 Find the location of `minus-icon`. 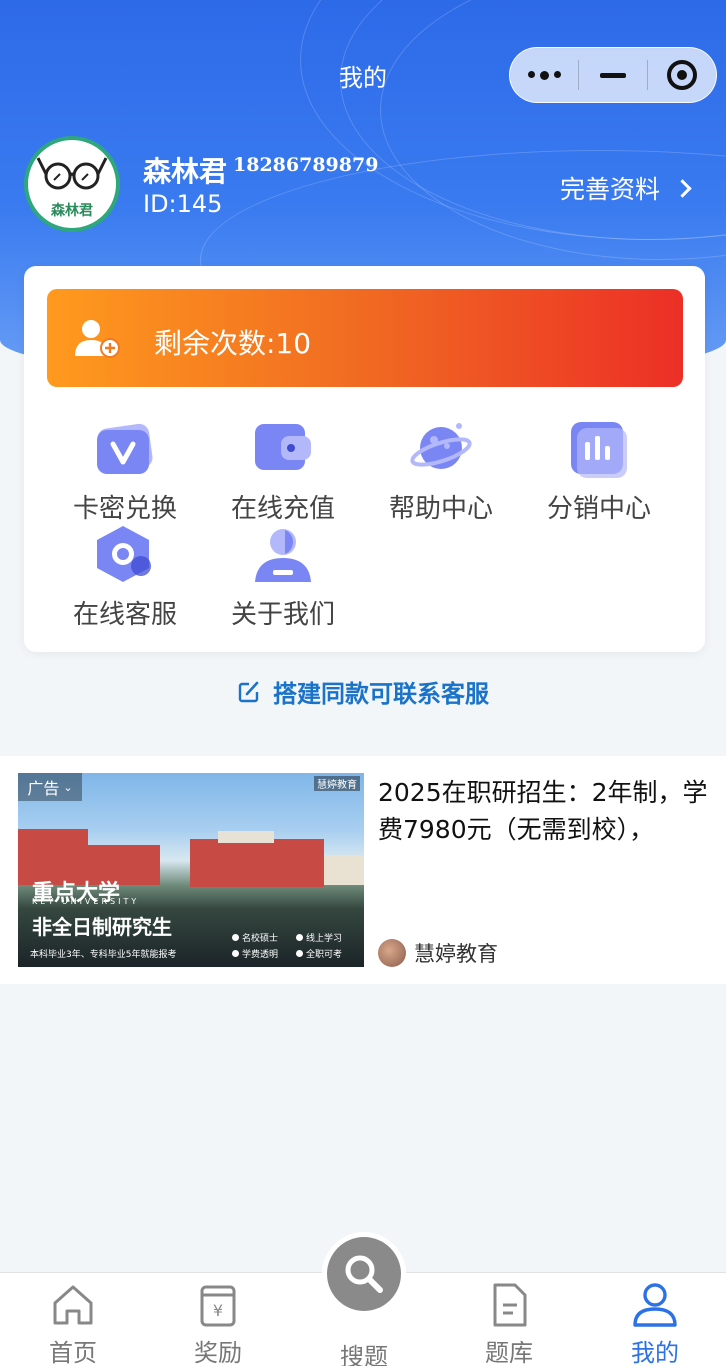

minus-icon is located at coordinates (613, 75).